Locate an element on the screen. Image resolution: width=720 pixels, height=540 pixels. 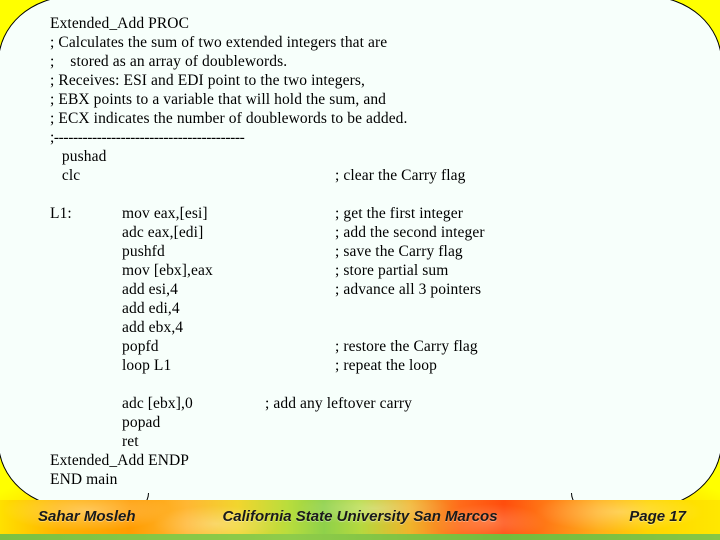
code-text: ret is located at coordinates (130, 441).